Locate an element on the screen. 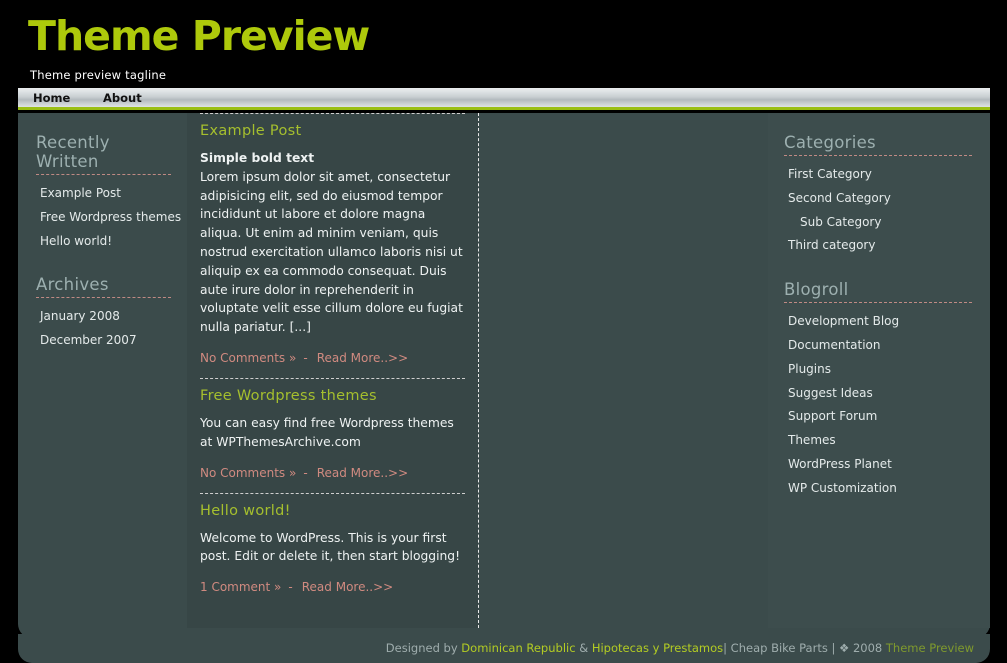  list-item: Free Wordpress themes is located at coordinates (102, 218).